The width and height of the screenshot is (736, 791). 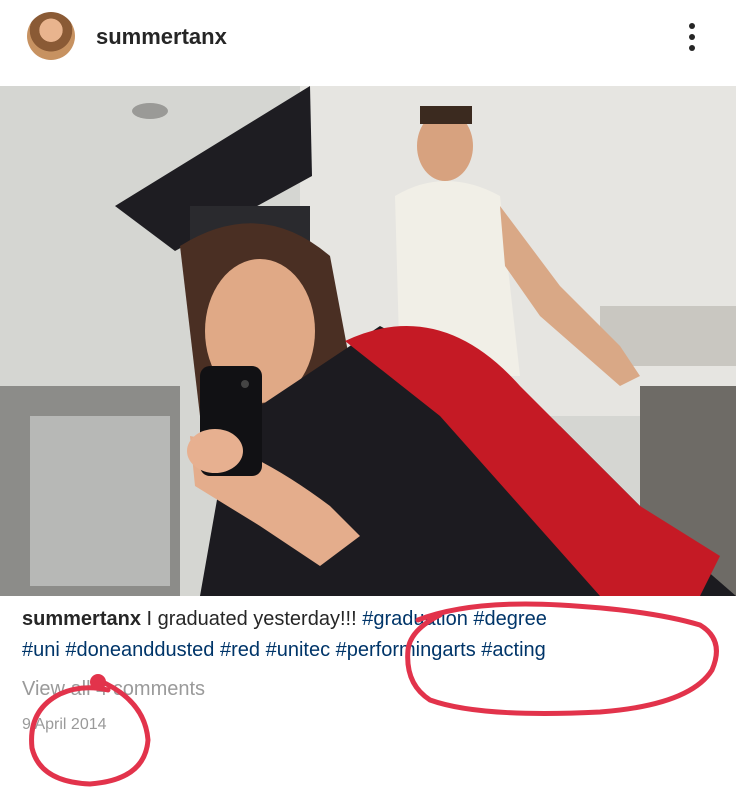 I want to click on post-header: summertanx, so click(x=368, y=43).